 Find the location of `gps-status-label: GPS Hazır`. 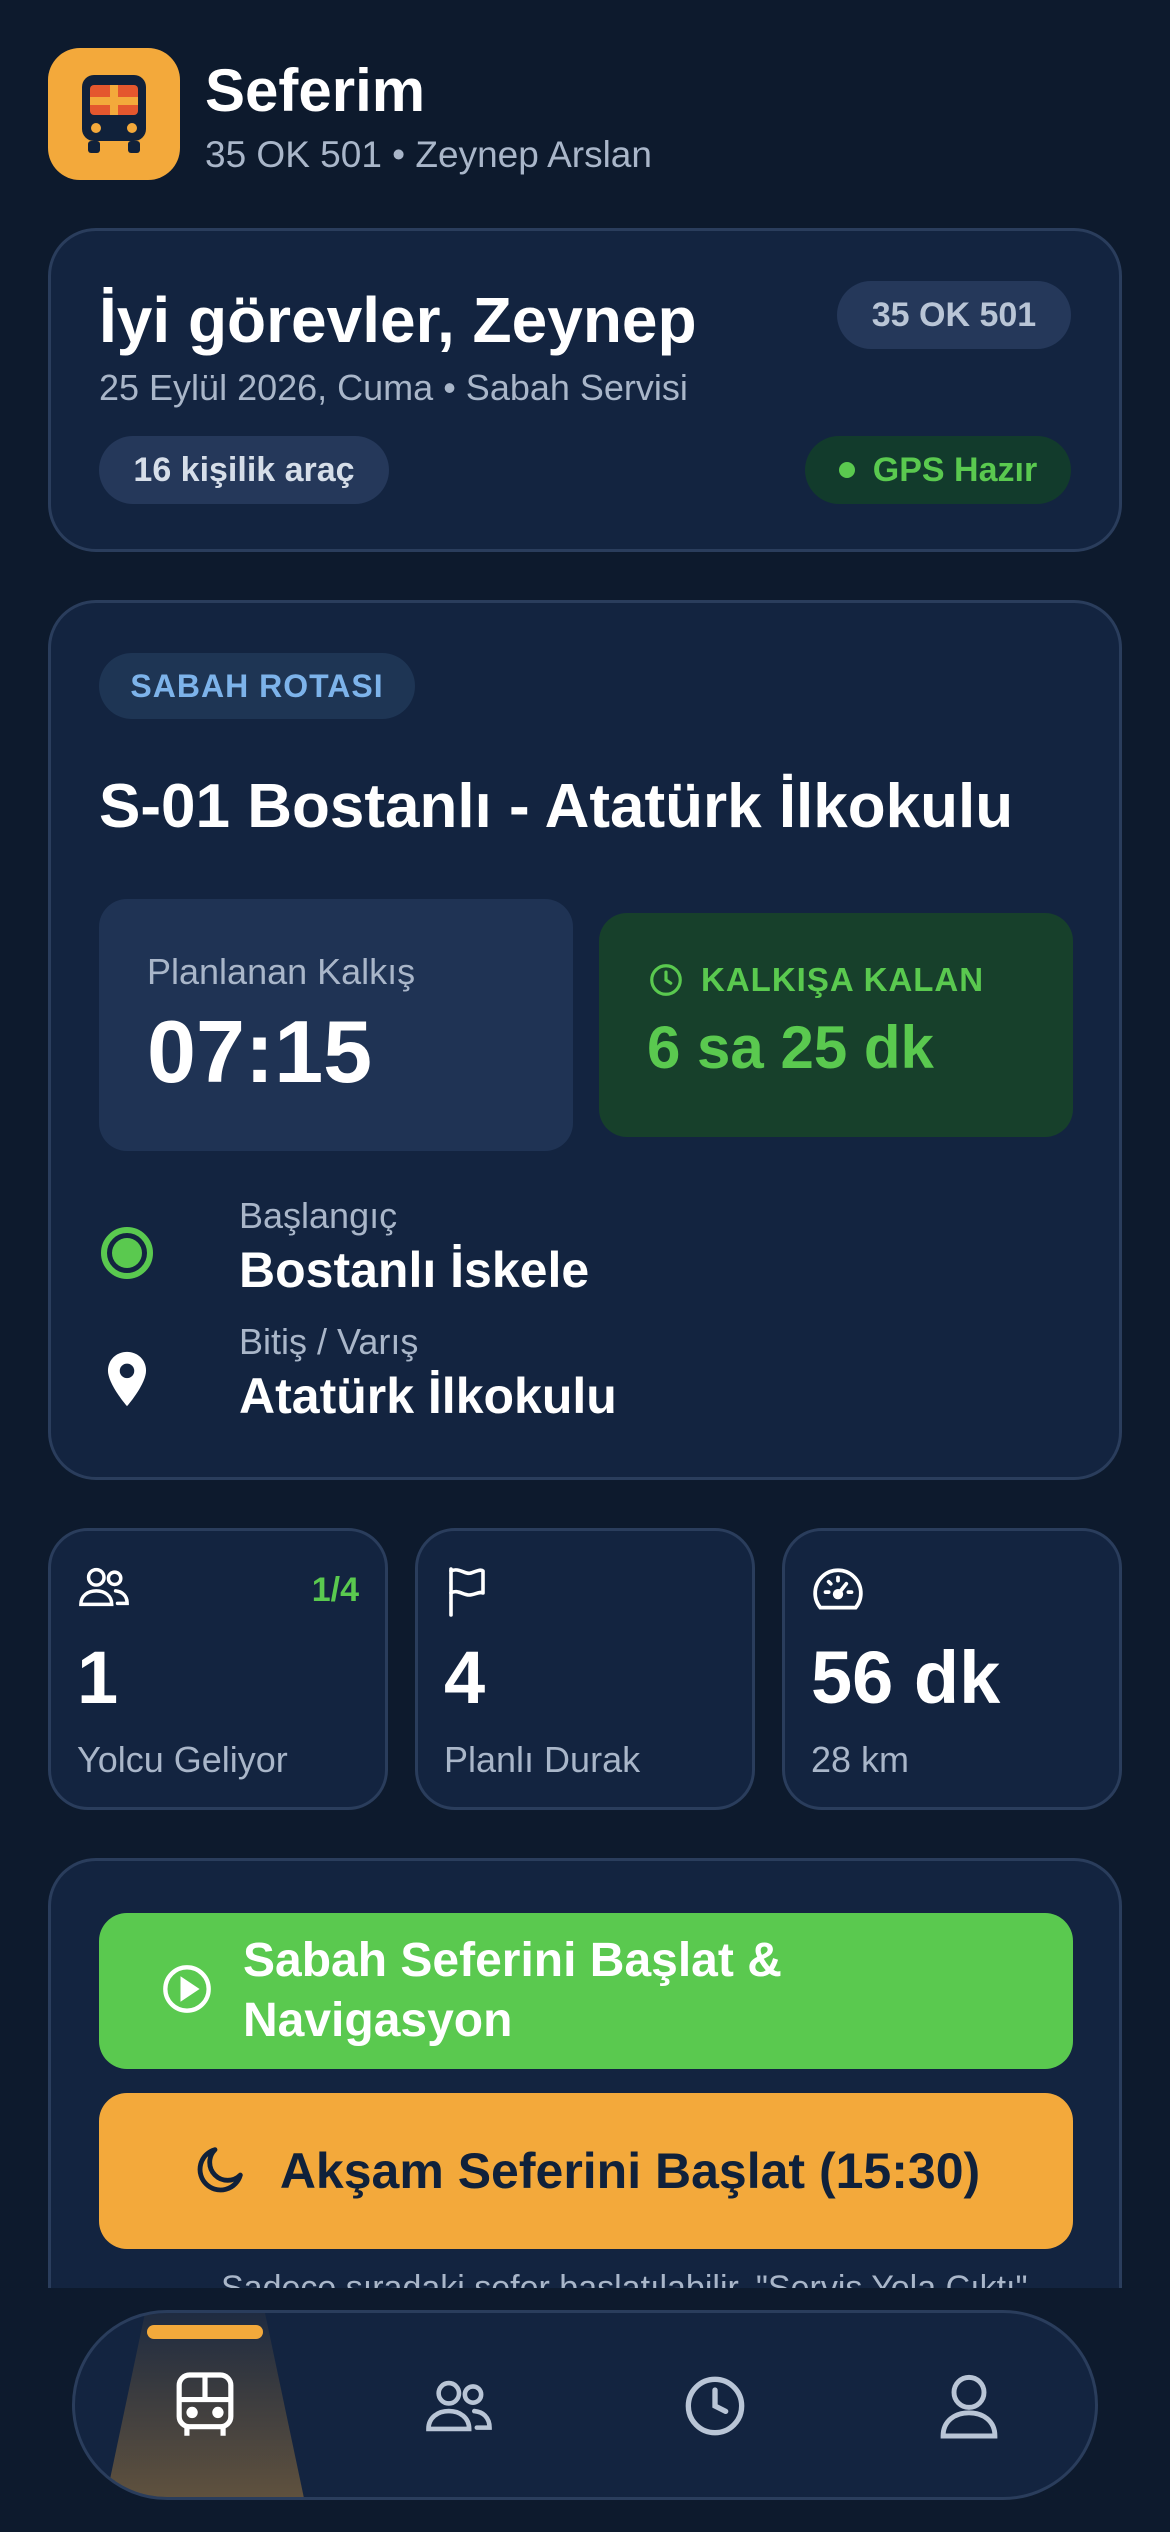

gps-status-label: GPS Hazır is located at coordinates (955, 469).